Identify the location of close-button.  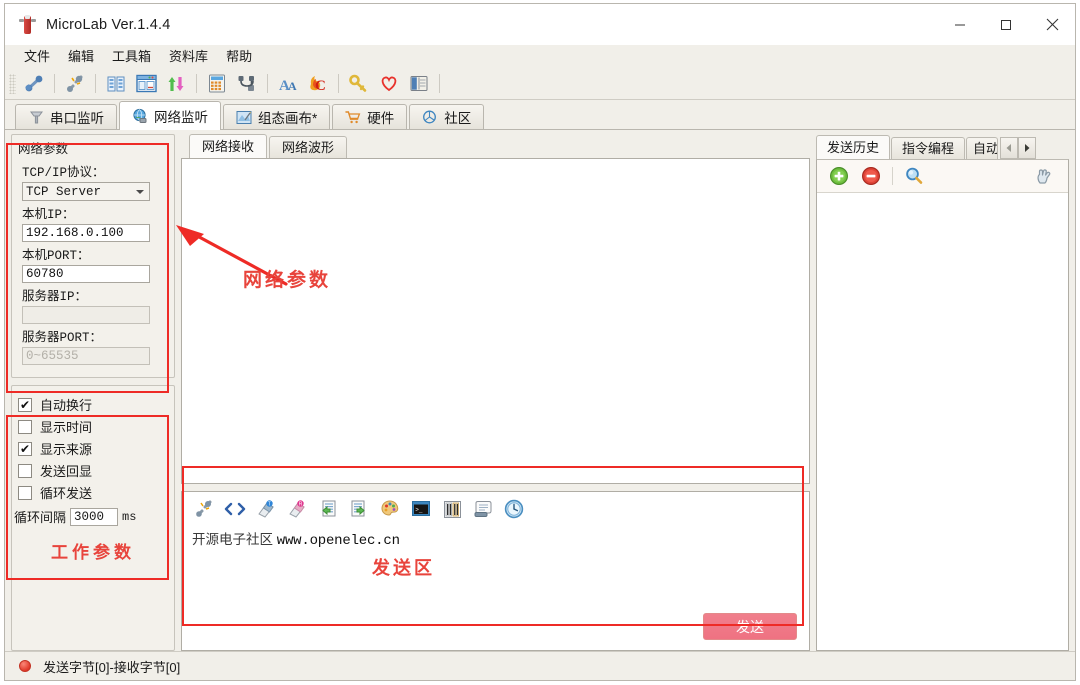
(1052, 24).